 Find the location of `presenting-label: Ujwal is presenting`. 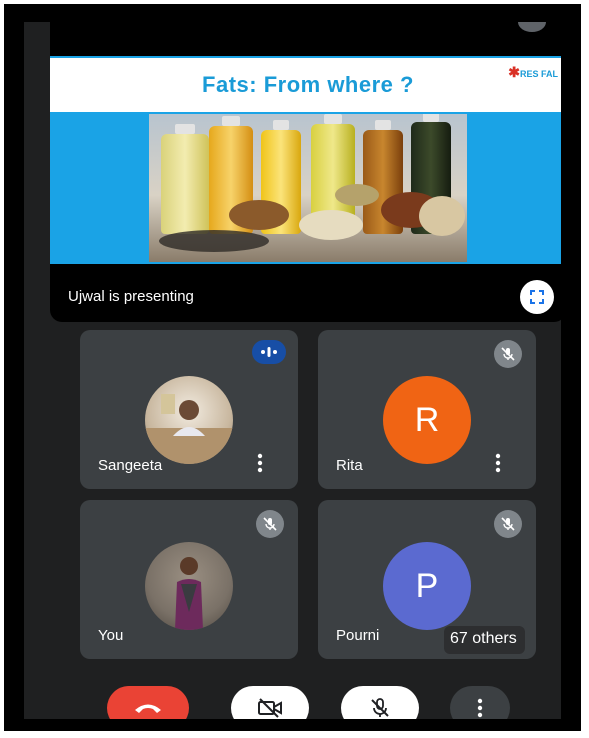

presenting-label: Ujwal is presenting is located at coordinates (131, 296).